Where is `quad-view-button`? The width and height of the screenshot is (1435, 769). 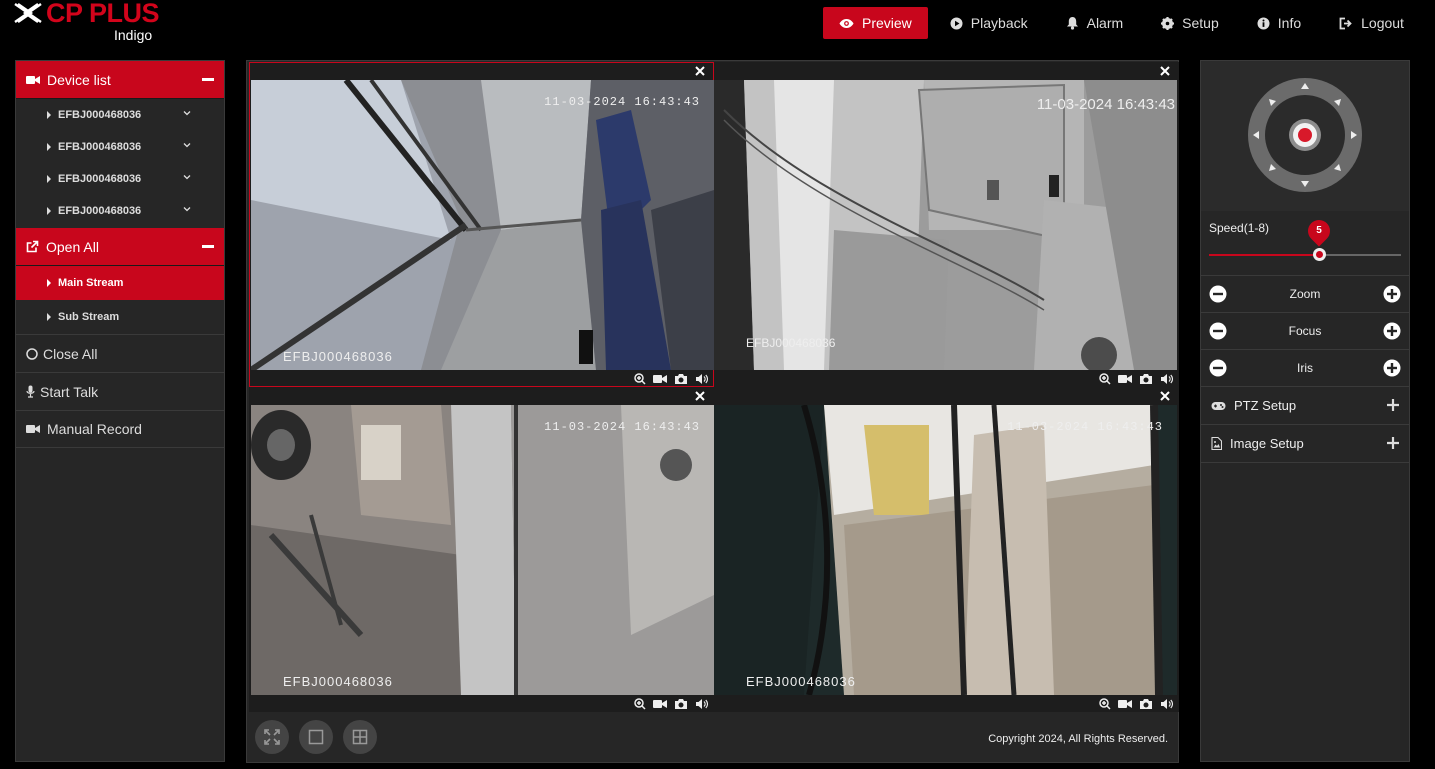 quad-view-button is located at coordinates (360, 737).